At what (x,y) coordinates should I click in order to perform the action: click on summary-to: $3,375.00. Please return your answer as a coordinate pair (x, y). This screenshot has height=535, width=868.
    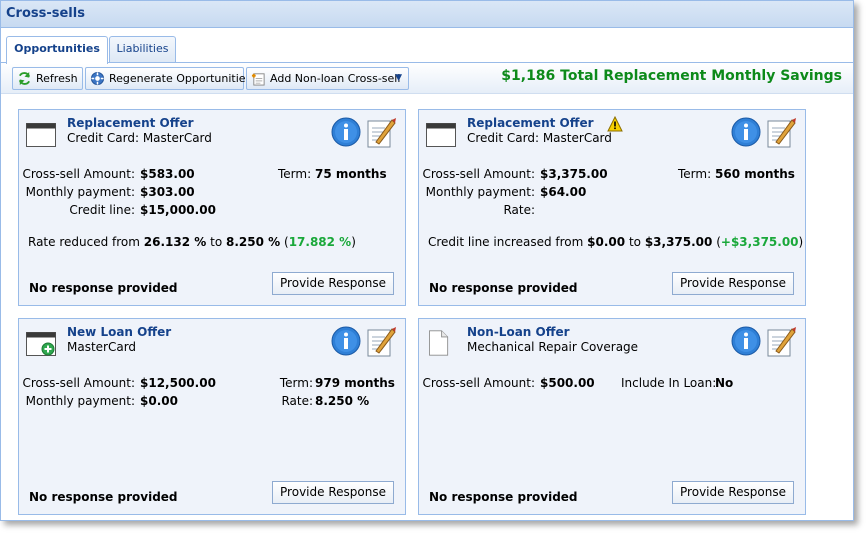
    Looking at the image, I should click on (678, 242).